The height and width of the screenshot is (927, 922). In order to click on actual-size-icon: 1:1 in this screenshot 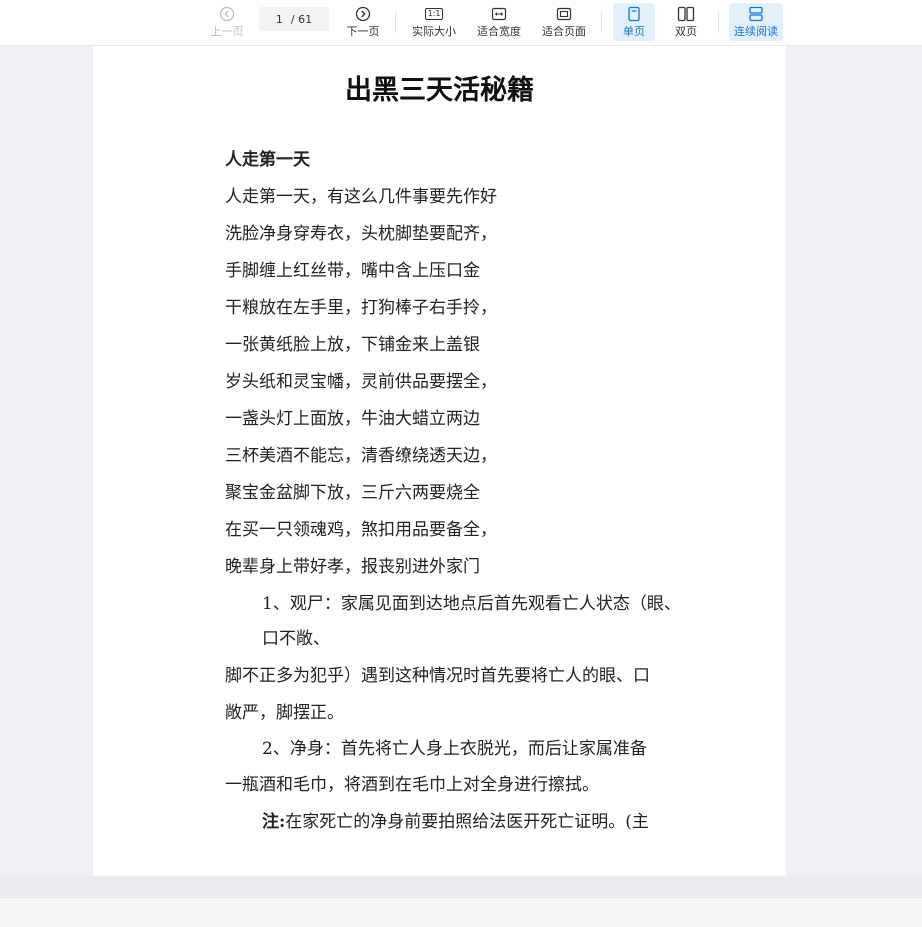, I will do `click(434, 14)`.